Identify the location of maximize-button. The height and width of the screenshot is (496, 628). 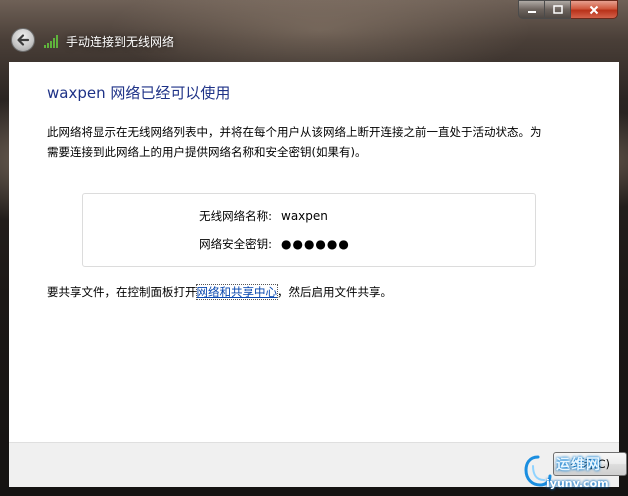
(558, 9).